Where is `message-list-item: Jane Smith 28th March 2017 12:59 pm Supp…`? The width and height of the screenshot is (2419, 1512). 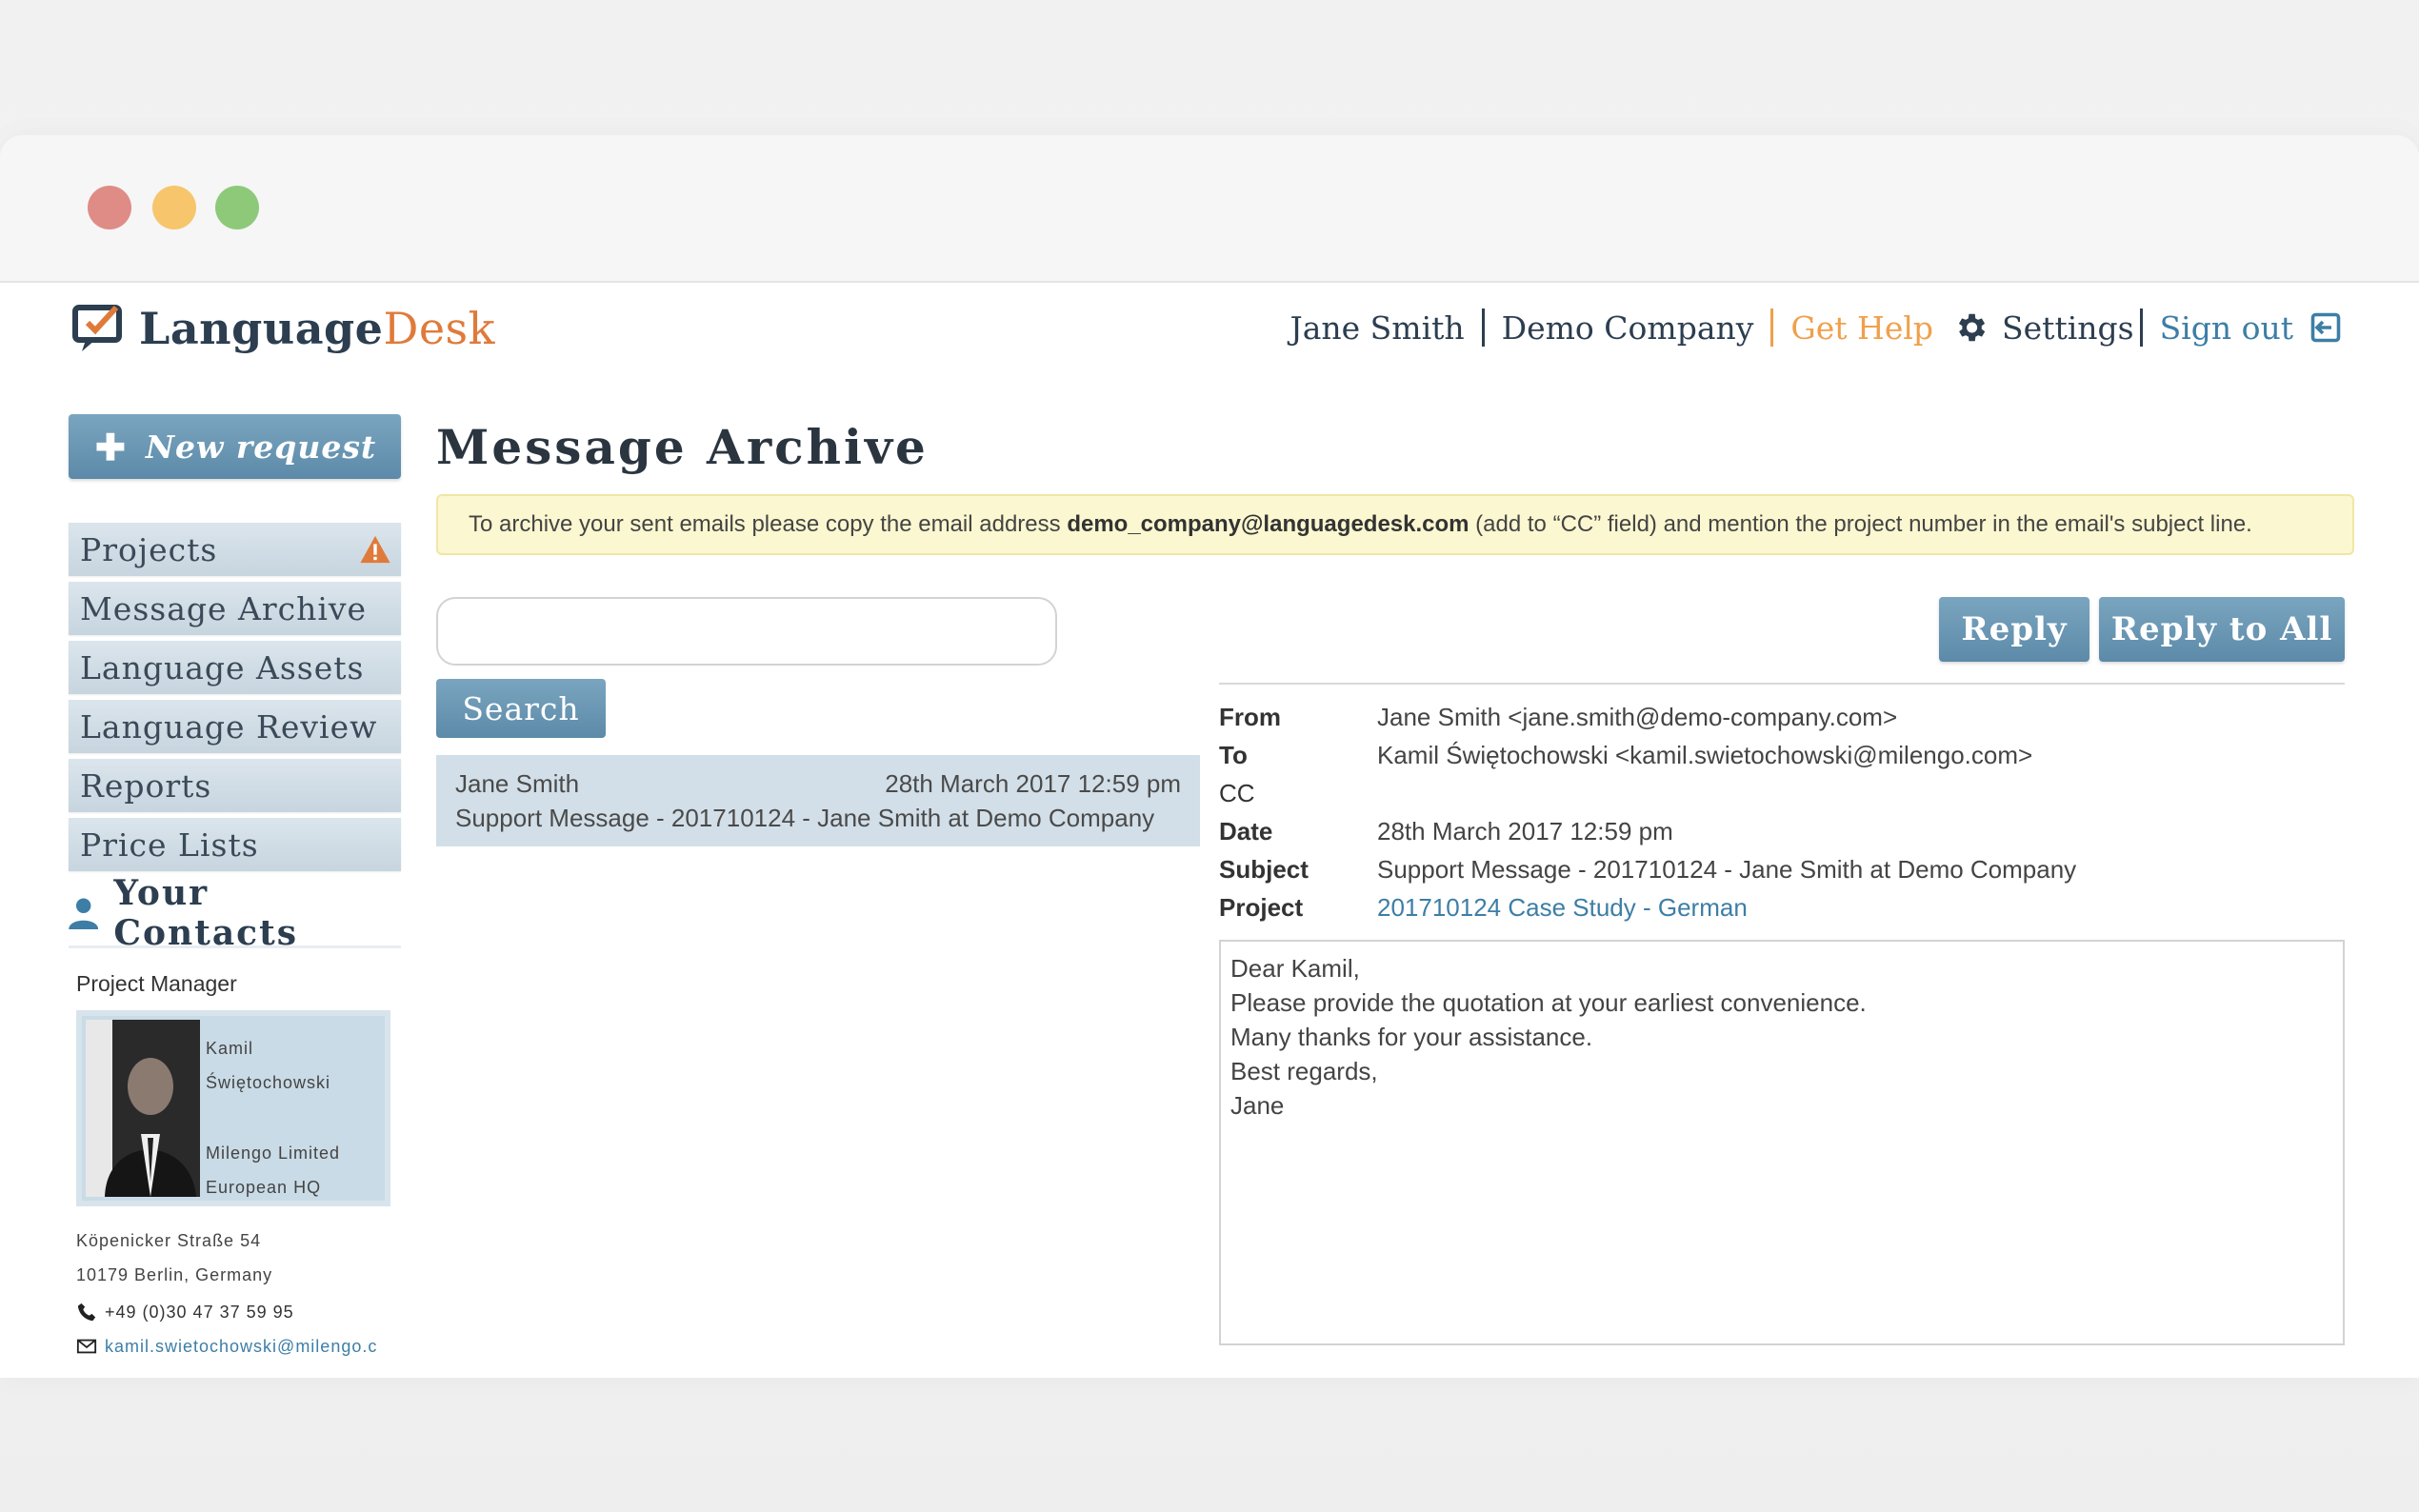 message-list-item: Jane Smith 28th March 2017 12:59 pm Supp… is located at coordinates (818, 800).